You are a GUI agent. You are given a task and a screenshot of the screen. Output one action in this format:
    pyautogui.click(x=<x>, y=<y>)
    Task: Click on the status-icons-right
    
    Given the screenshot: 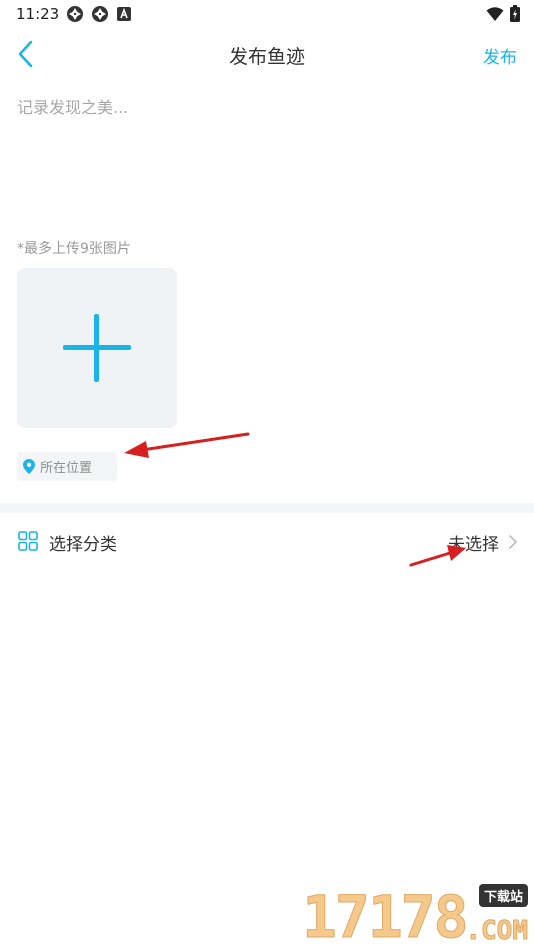 What is the action you would take?
    pyautogui.click(x=503, y=13)
    